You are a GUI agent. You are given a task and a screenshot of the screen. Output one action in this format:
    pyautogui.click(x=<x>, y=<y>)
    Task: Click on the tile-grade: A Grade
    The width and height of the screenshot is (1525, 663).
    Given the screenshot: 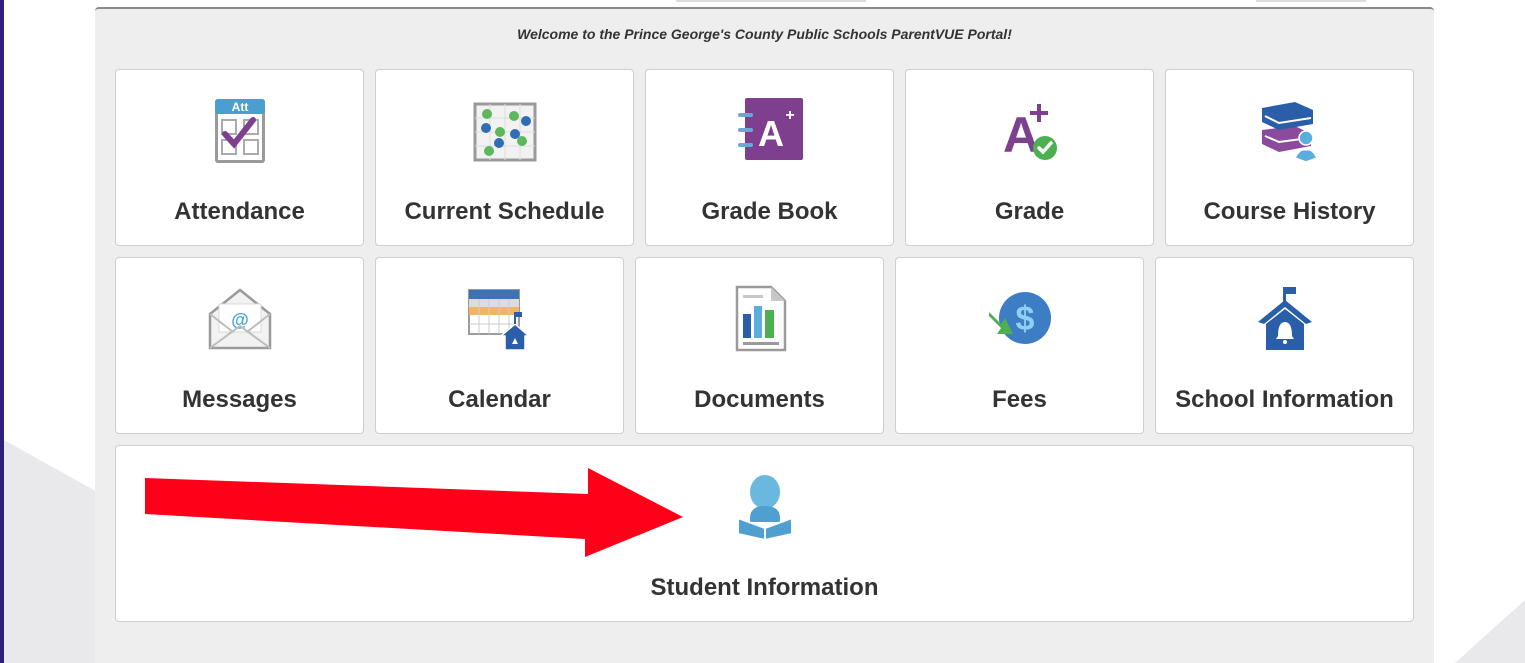 What is the action you would take?
    pyautogui.click(x=1029, y=157)
    